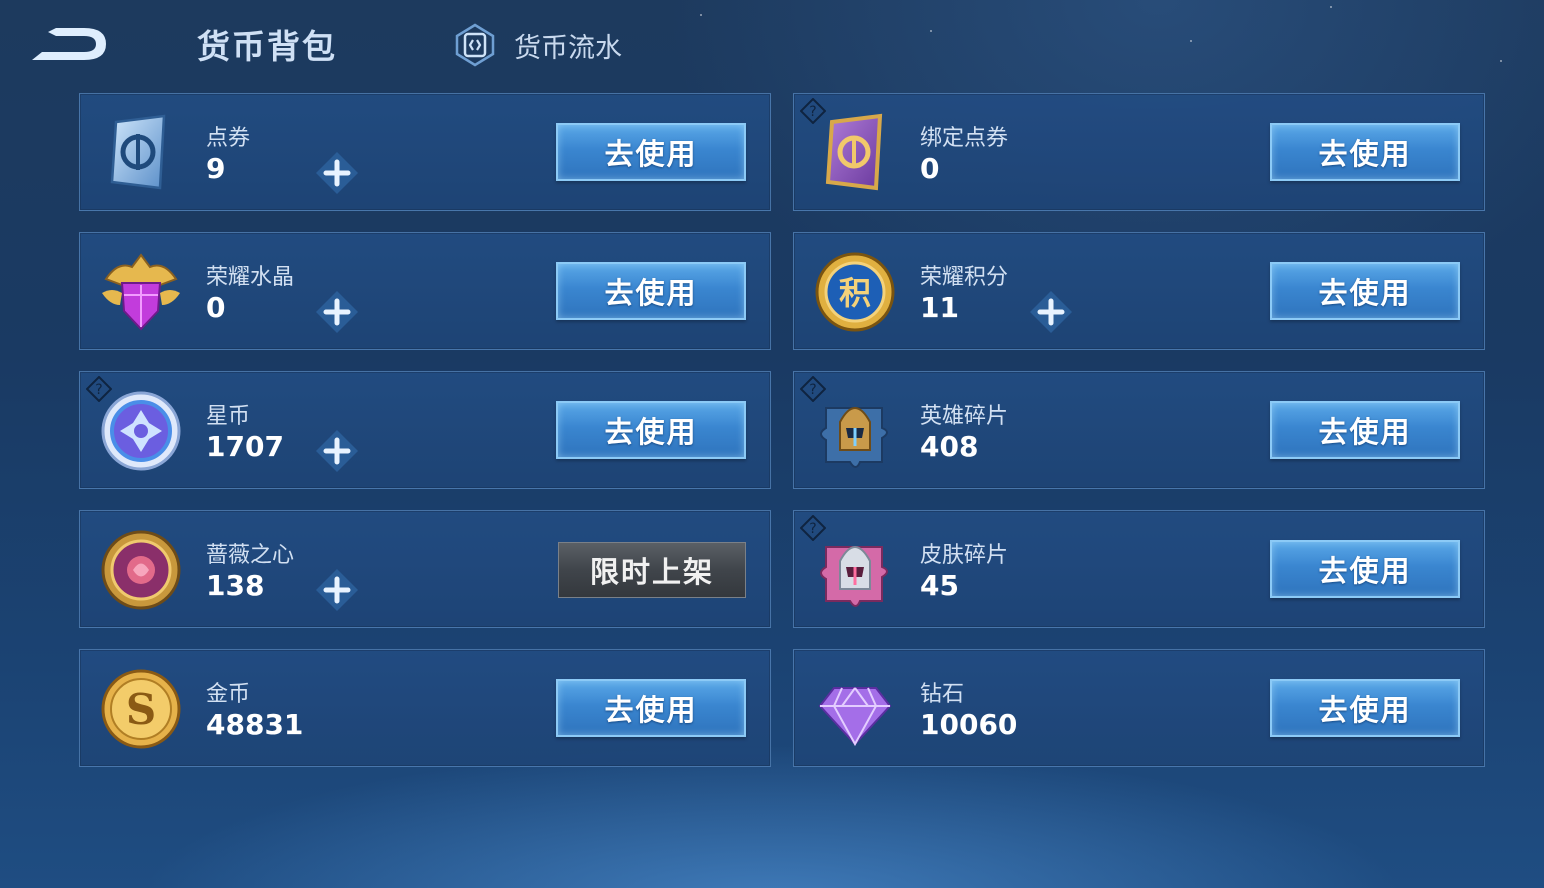 The height and width of the screenshot is (888, 1544). What do you see at coordinates (1139, 708) in the screenshot?
I see `currency-card-diamond: 钻石 10060 去使用` at bounding box center [1139, 708].